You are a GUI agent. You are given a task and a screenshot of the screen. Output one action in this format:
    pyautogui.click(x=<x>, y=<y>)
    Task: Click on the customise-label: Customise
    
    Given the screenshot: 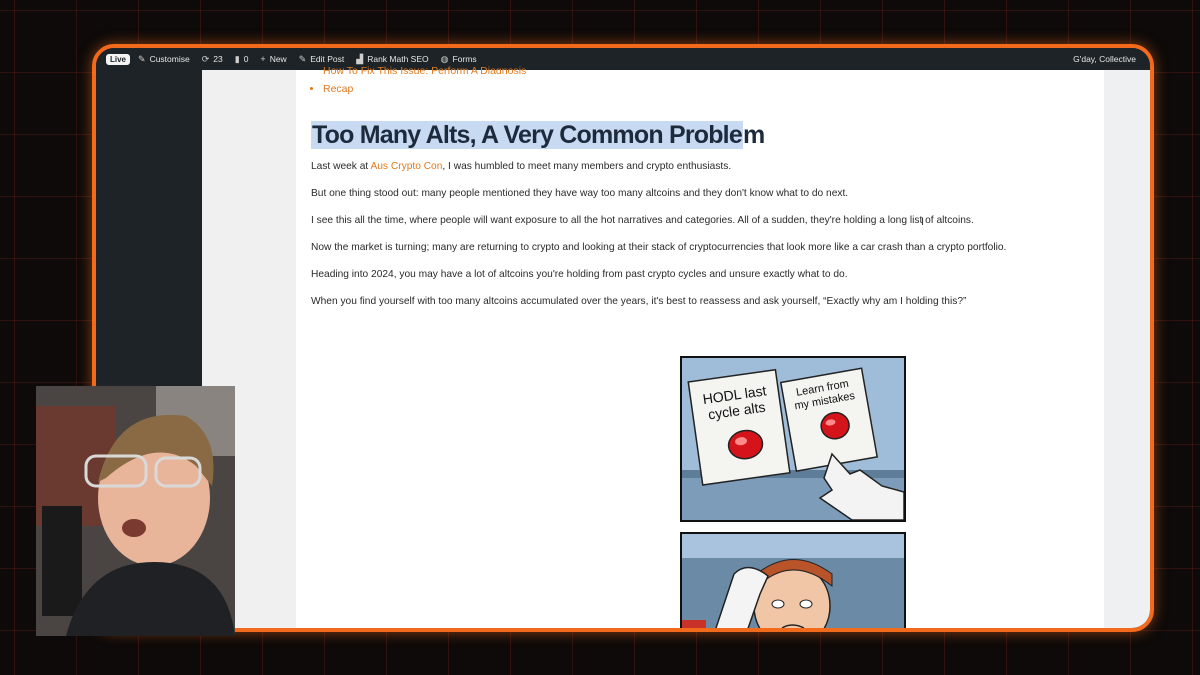 What is the action you would take?
    pyautogui.click(x=169, y=59)
    